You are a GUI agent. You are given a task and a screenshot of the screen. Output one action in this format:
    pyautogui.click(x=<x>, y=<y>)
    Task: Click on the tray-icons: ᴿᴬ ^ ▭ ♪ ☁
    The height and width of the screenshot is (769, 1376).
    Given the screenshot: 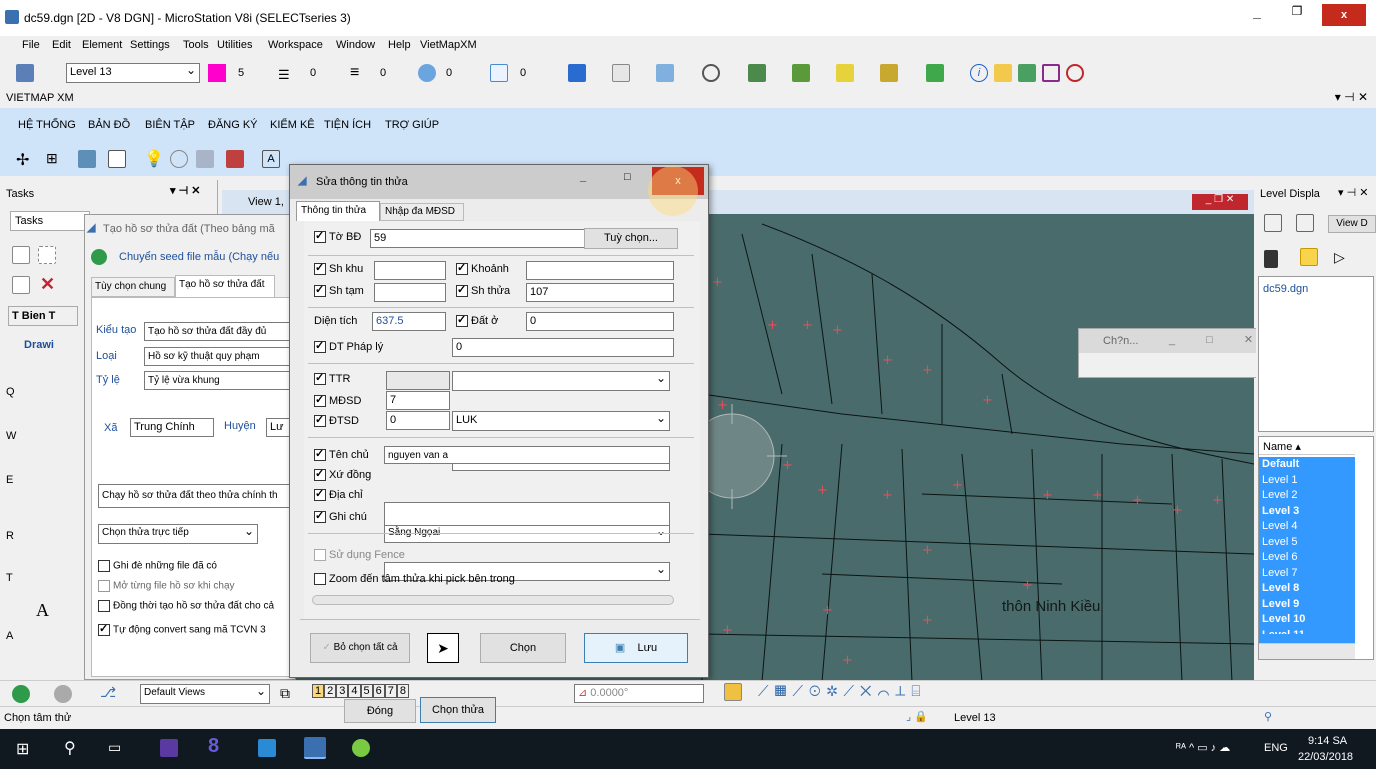 What is the action you would take?
    pyautogui.click(x=1203, y=747)
    